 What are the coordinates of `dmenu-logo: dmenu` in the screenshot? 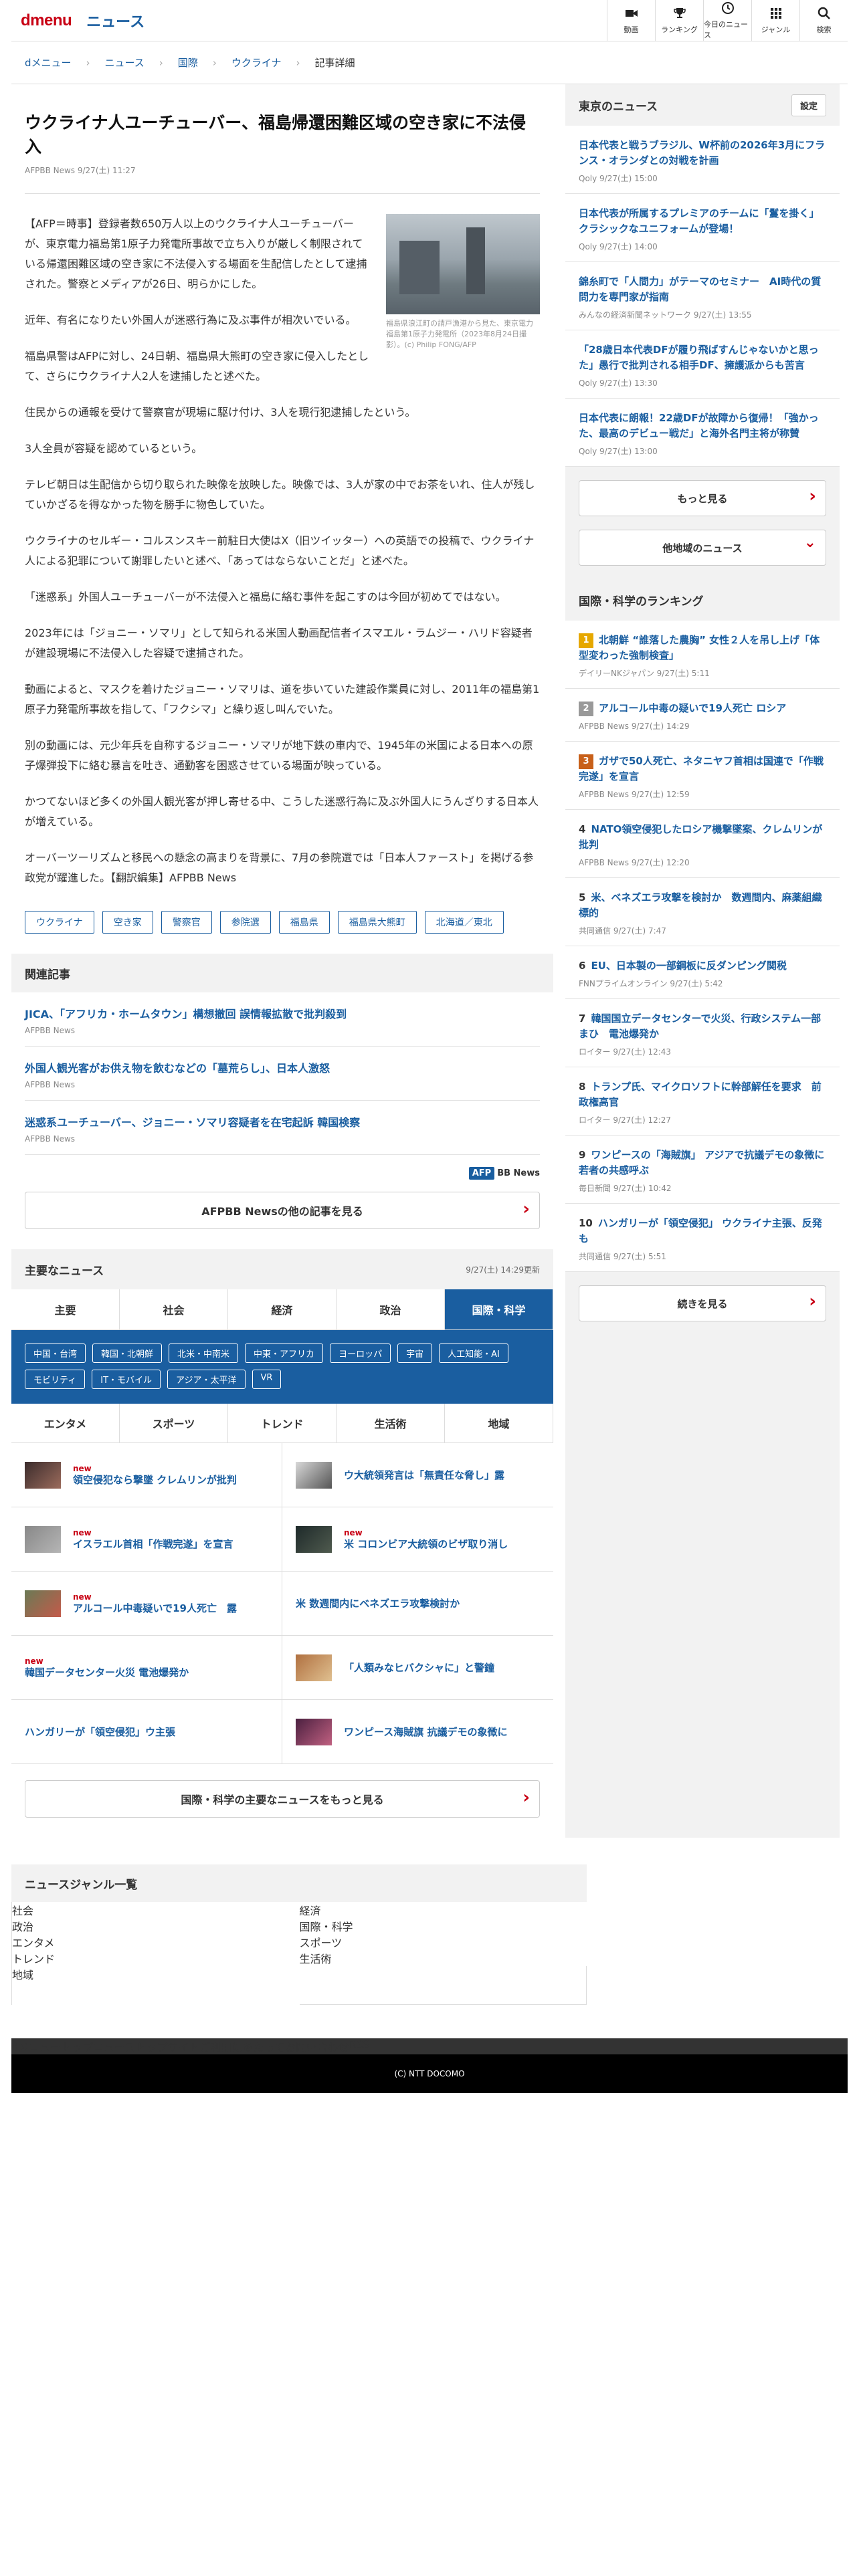 It's located at (46, 20).